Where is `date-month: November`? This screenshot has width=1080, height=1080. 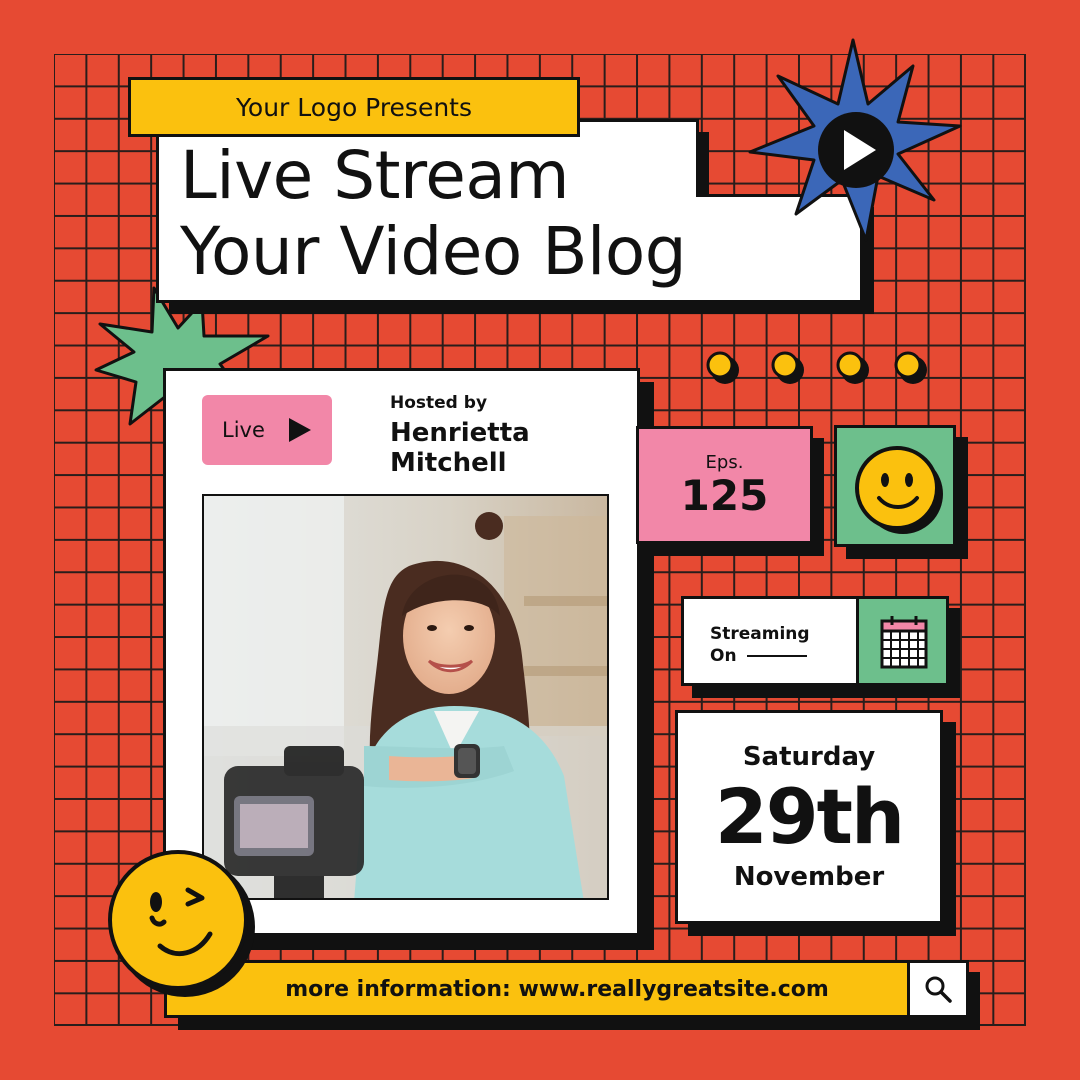 date-month: November is located at coordinates (809, 877).